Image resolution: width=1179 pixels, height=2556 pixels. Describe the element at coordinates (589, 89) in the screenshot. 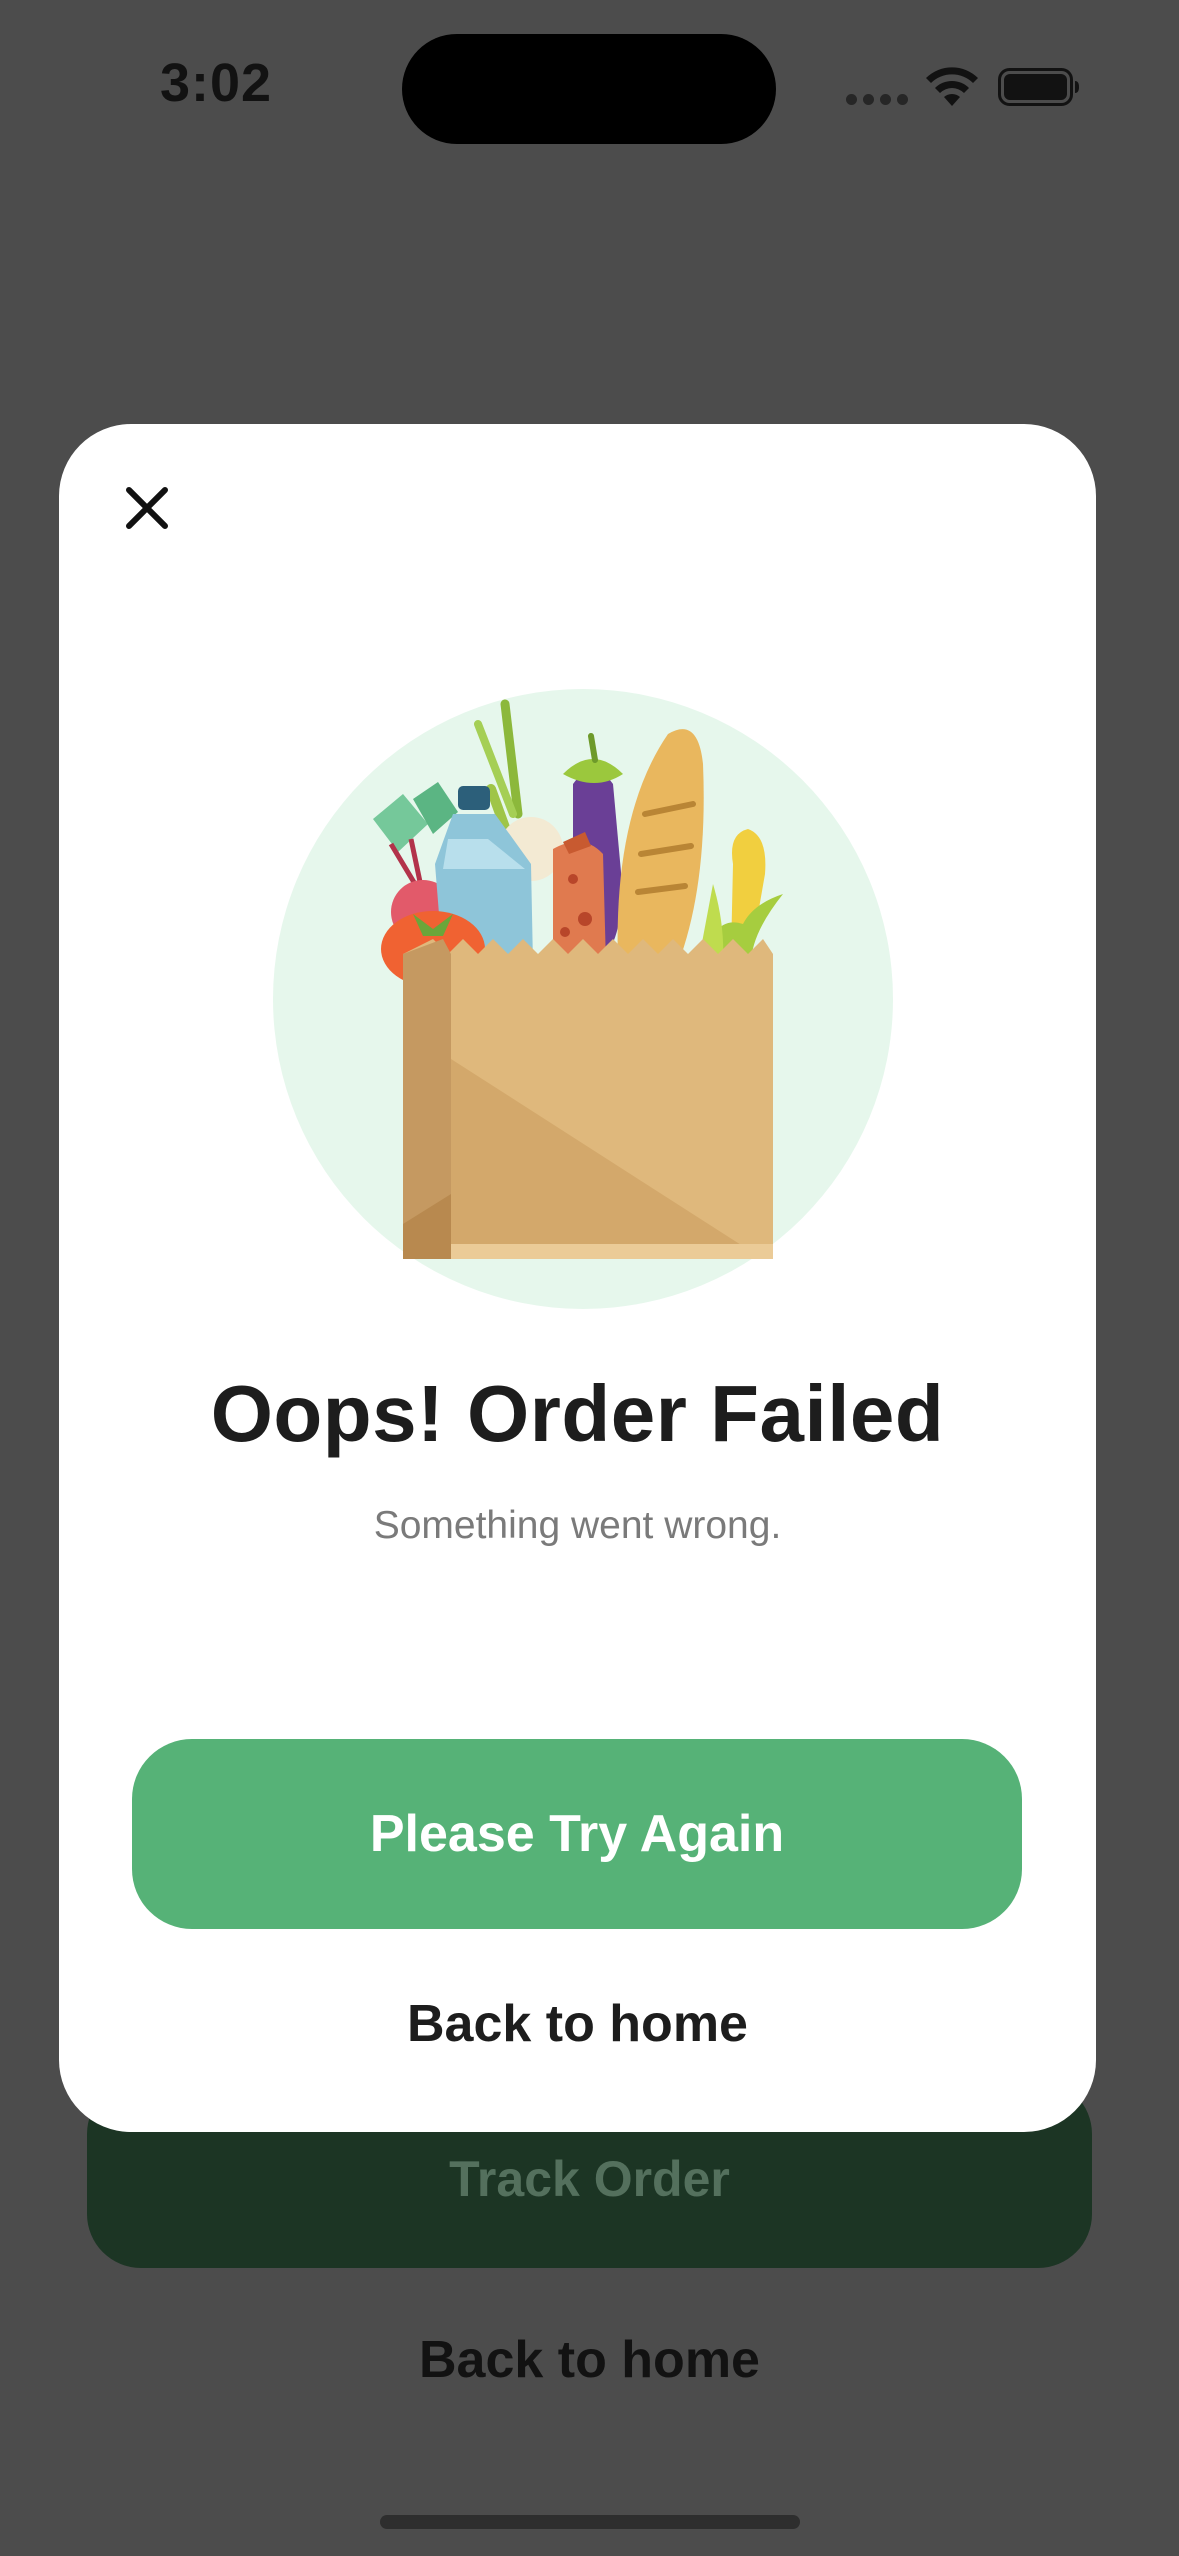

I see `dynamic-island` at that location.